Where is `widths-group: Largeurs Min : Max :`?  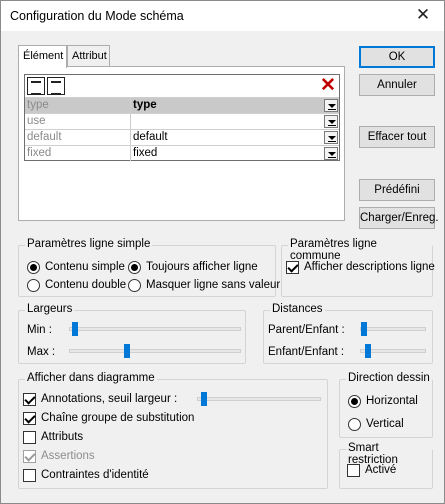 widths-group: Largeurs Min : Max : is located at coordinates (132, 333).